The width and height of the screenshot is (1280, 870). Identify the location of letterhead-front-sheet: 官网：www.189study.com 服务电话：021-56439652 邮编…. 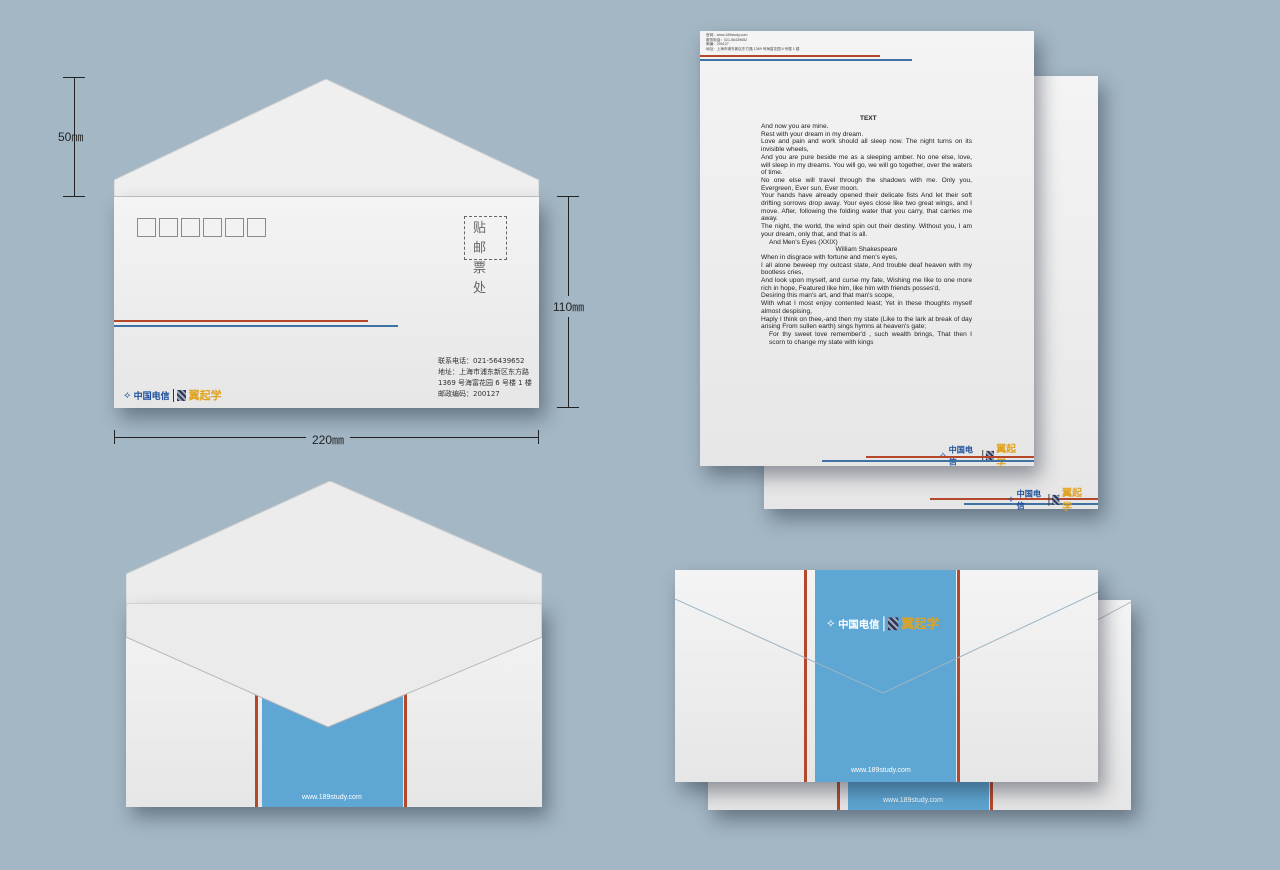
(867, 250).